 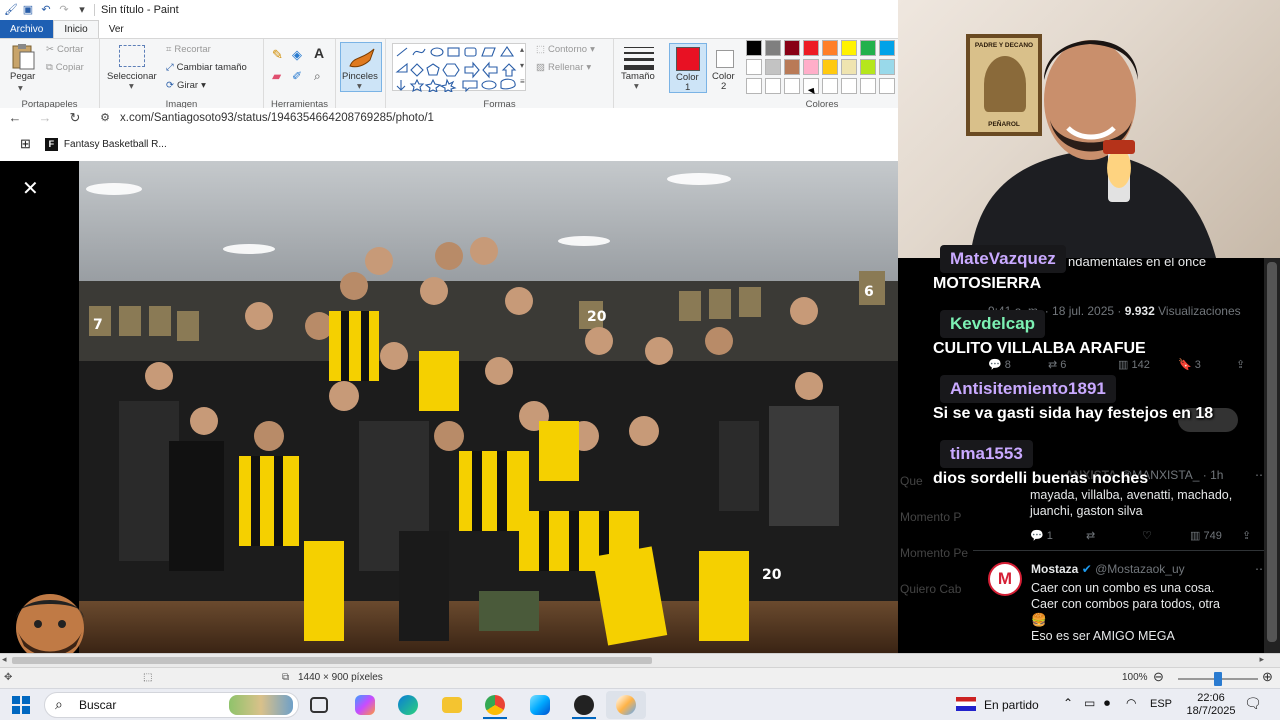 I want to click on chevron-up-icon: ⌃, so click(x=1068, y=703).